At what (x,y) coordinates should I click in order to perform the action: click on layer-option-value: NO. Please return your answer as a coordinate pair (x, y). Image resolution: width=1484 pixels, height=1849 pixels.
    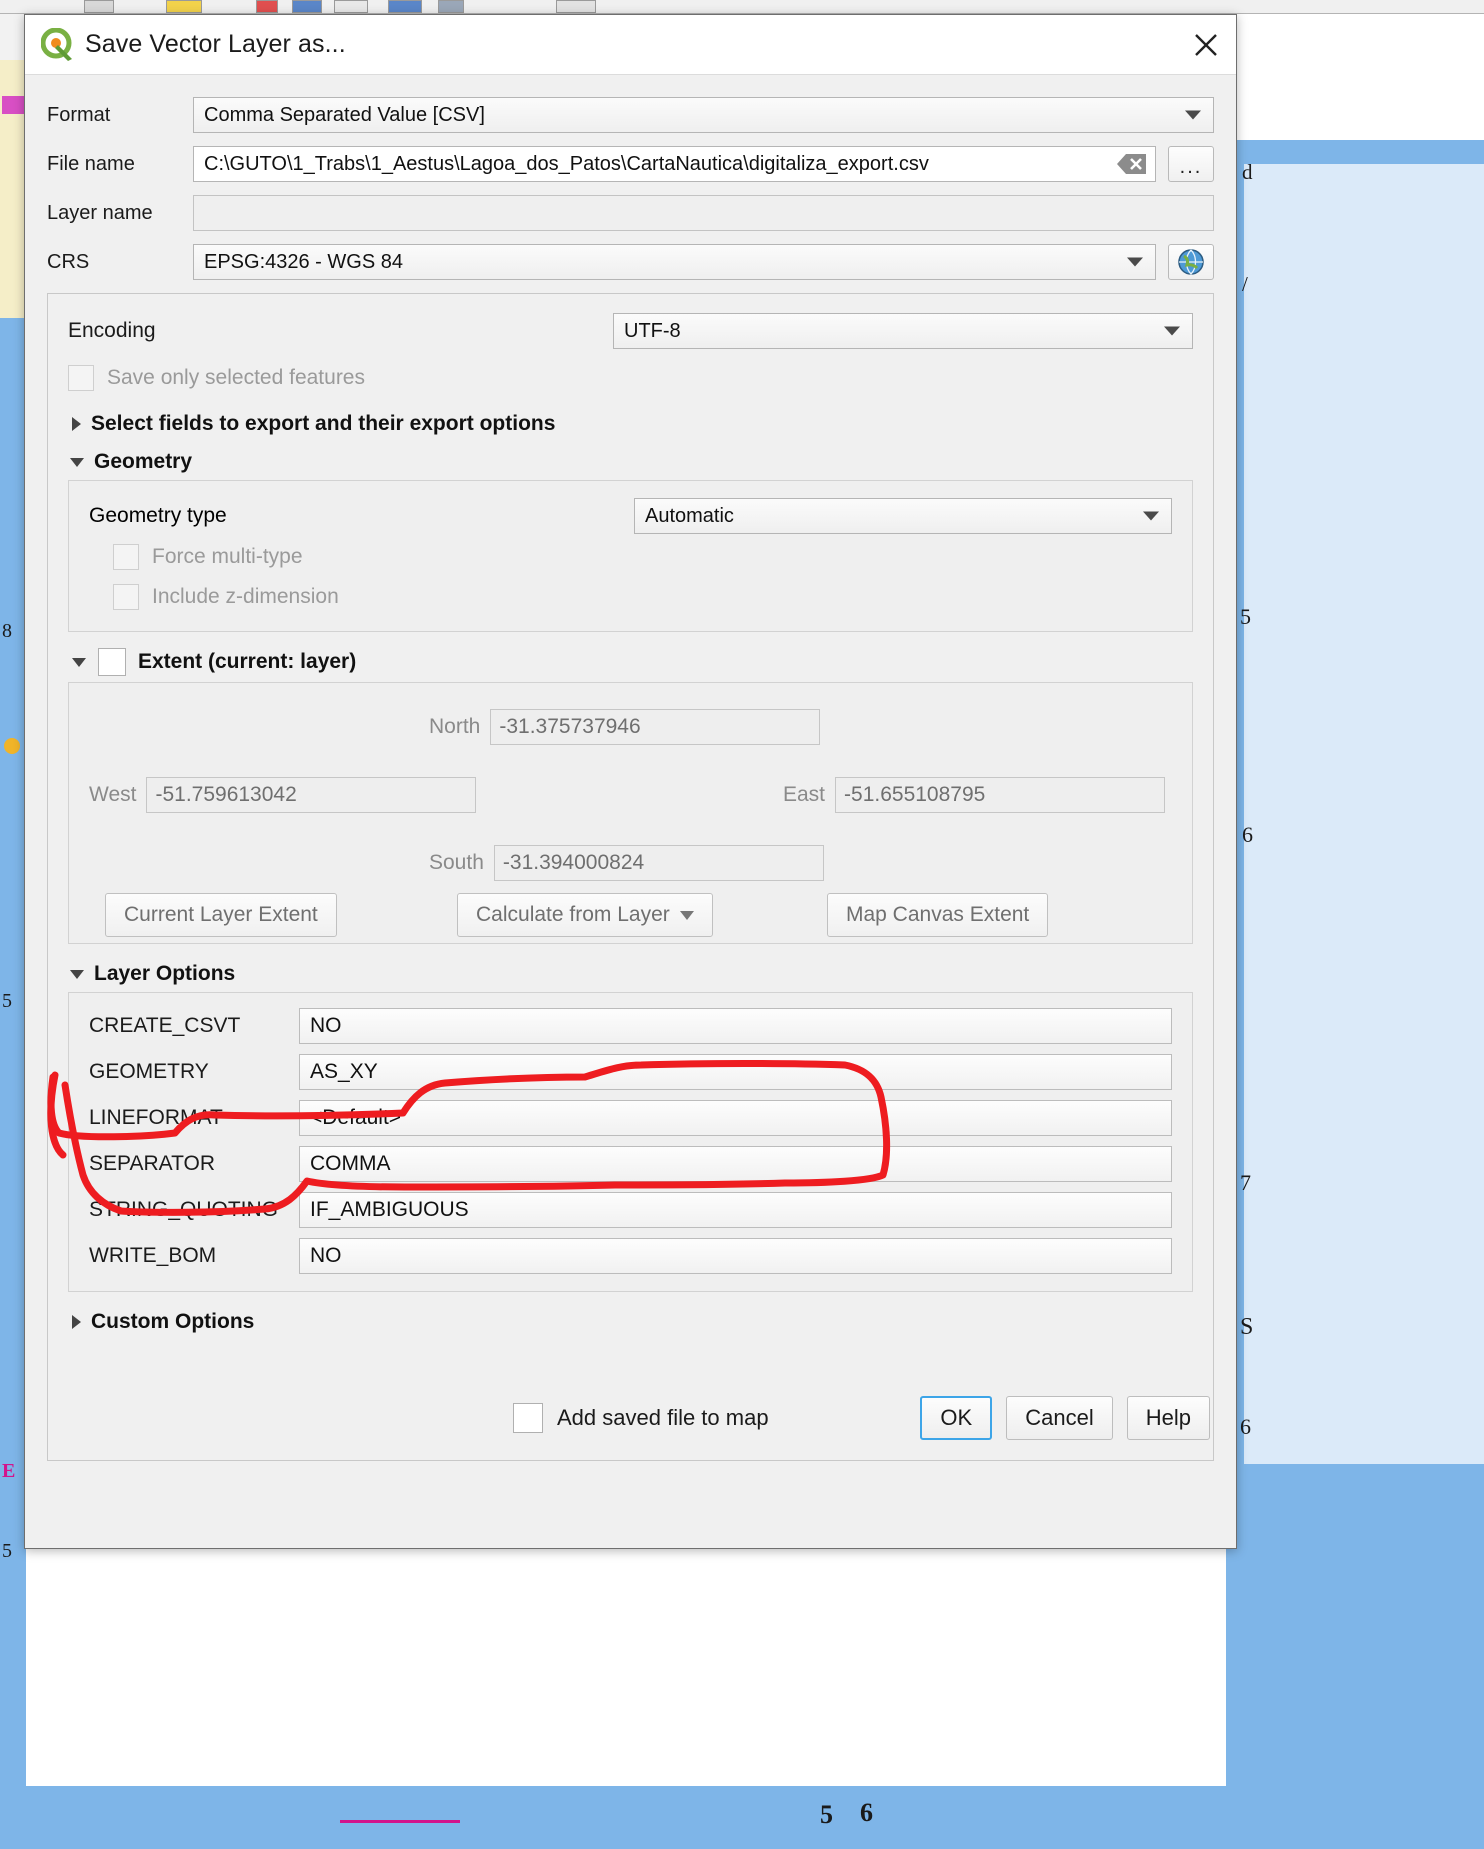
    Looking at the image, I should click on (326, 1255).